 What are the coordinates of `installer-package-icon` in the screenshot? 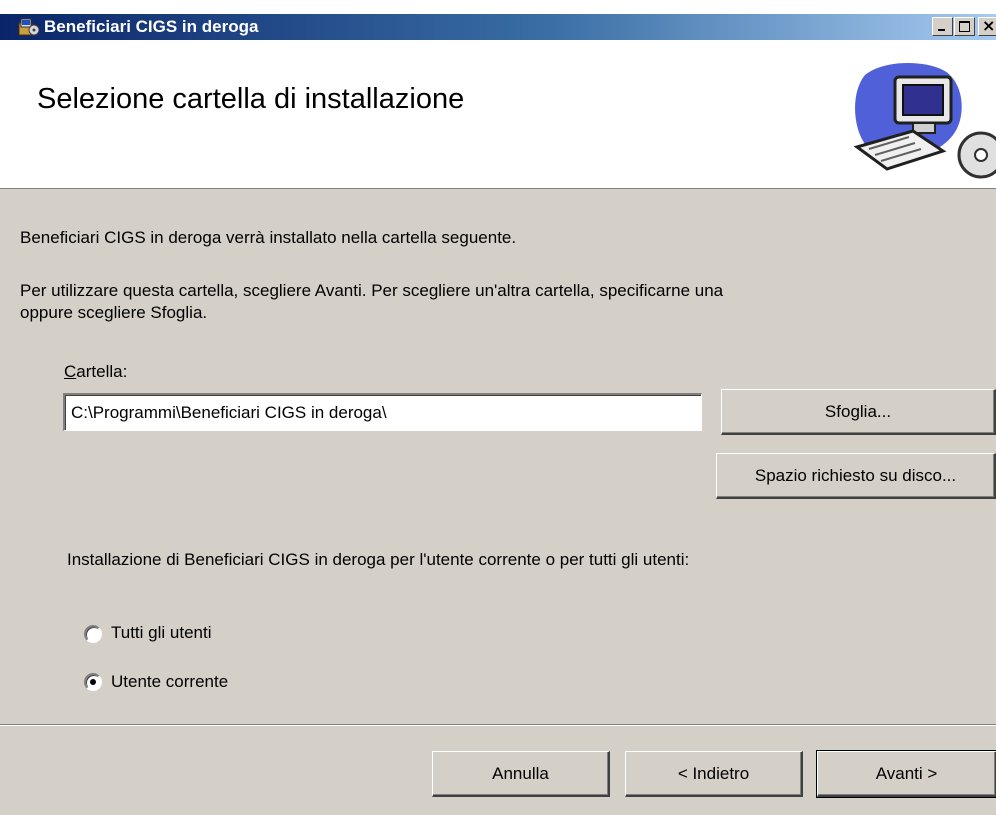 It's located at (29, 27).